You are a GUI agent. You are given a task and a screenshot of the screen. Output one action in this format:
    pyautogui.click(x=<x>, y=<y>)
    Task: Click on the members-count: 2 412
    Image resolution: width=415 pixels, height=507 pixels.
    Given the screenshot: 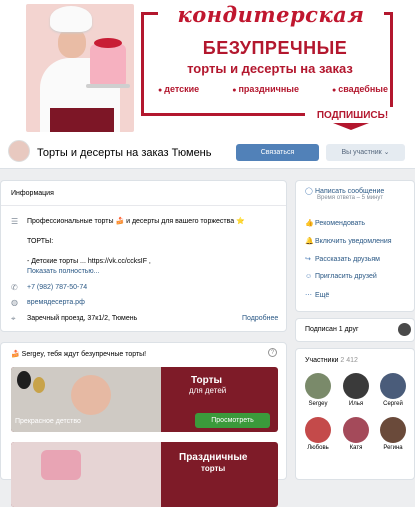 What is the action you would take?
    pyautogui.click(x=349, y=360)
    